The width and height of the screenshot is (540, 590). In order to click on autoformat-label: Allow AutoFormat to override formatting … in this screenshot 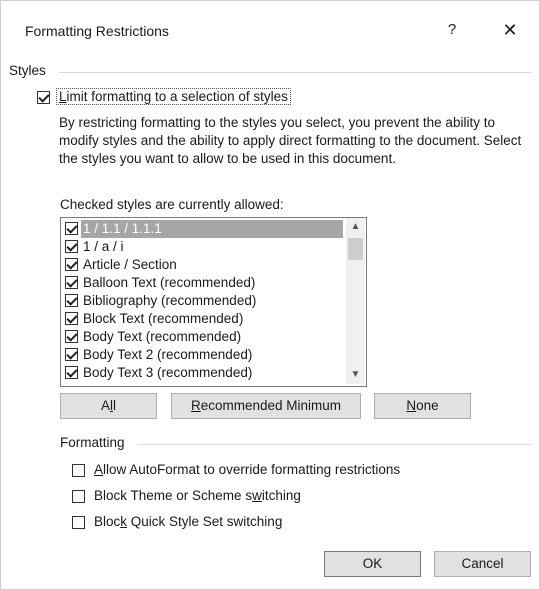, I will do `click(247, 469)`.